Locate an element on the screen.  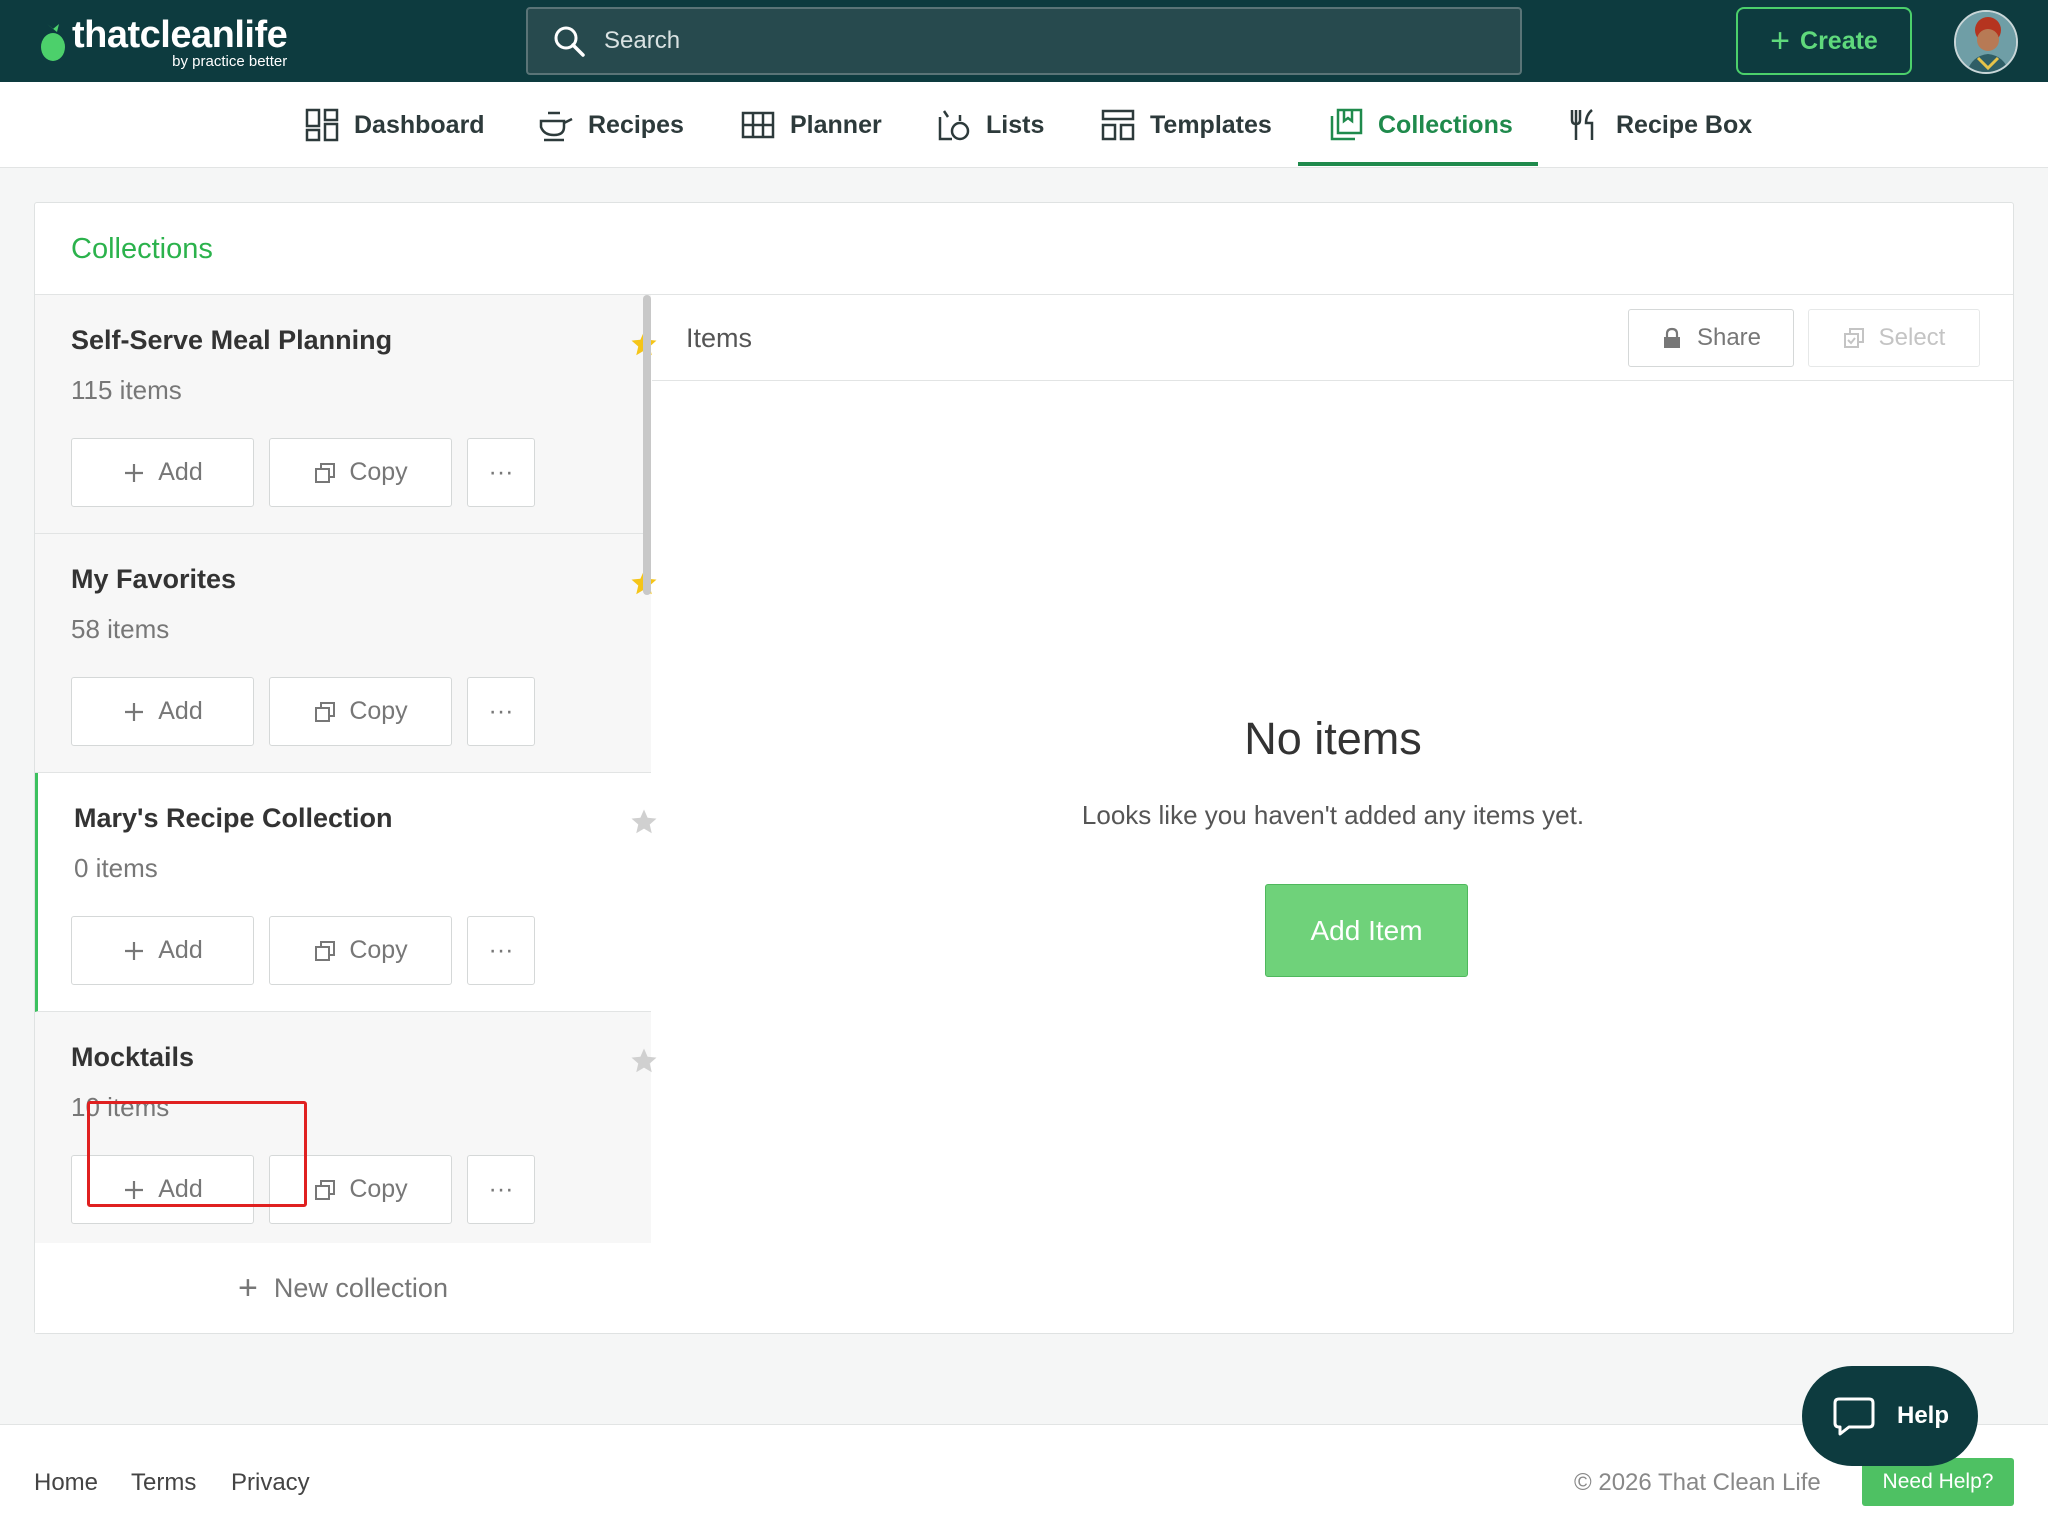
page-title: Collections is located at coordinates (142, 249).